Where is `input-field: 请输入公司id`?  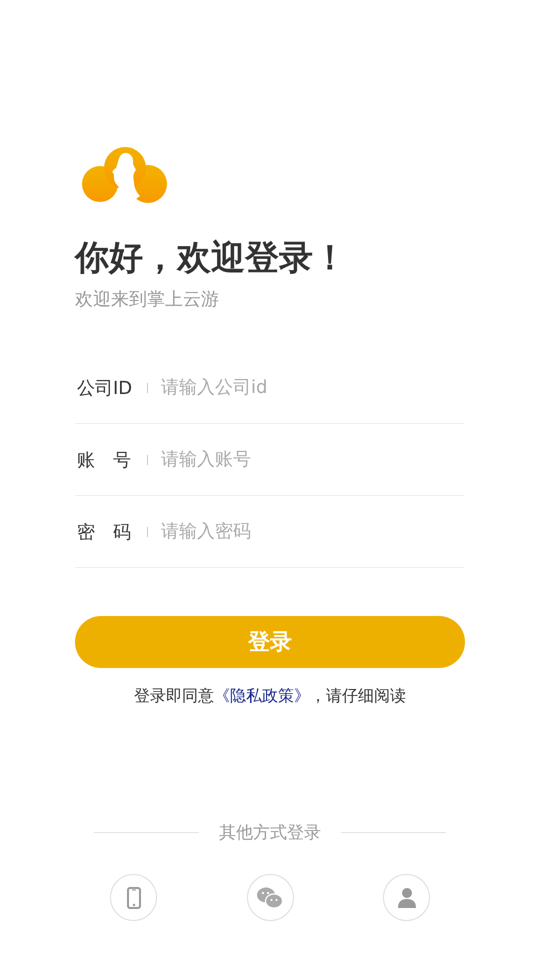 input-field: 请输入公司id is located at coordinates (312, 387).